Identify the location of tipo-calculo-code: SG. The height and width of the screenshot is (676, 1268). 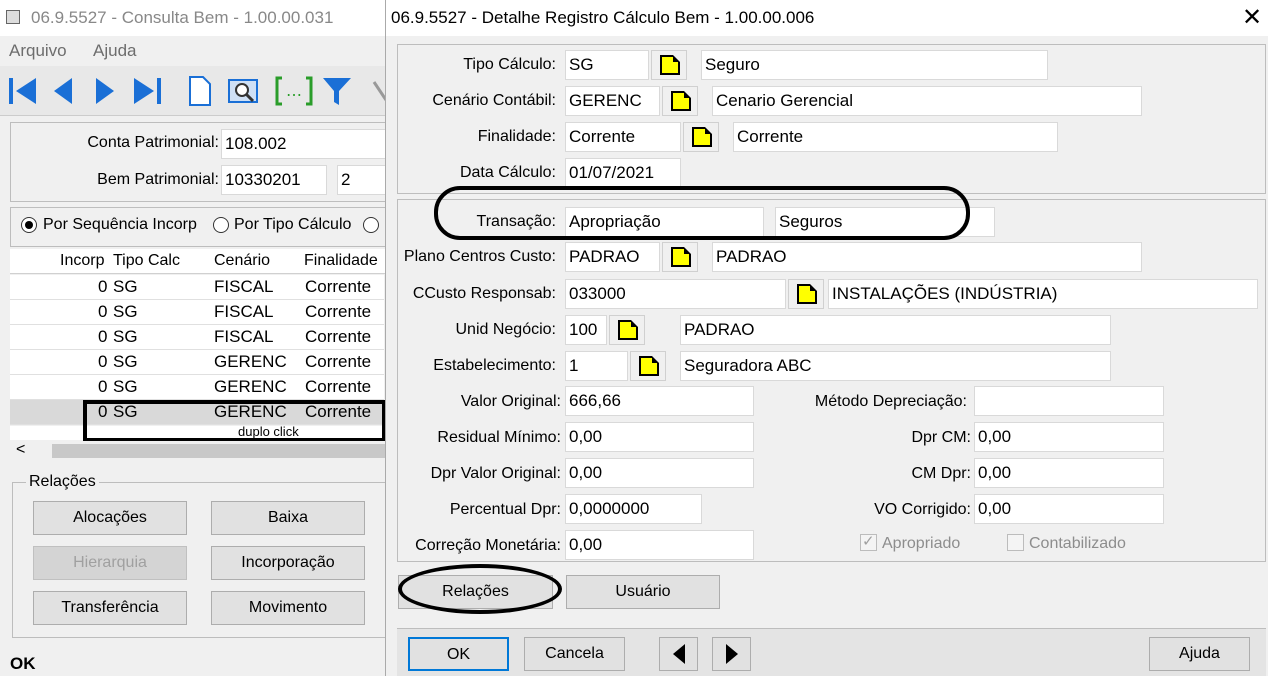
(607, 65).